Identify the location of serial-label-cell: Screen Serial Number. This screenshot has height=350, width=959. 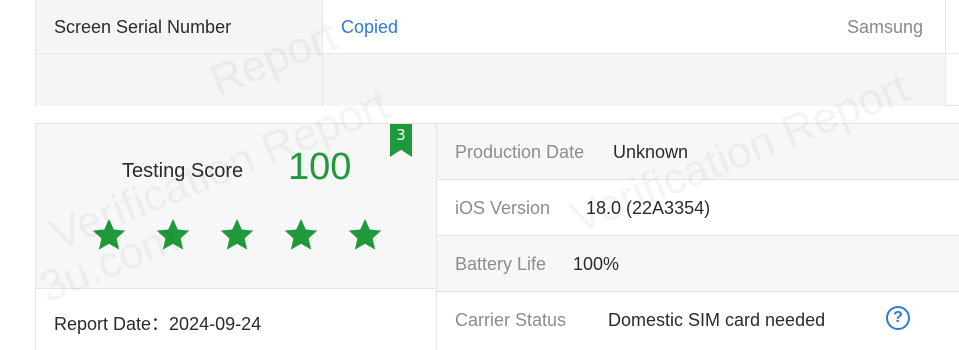
(179, 26).